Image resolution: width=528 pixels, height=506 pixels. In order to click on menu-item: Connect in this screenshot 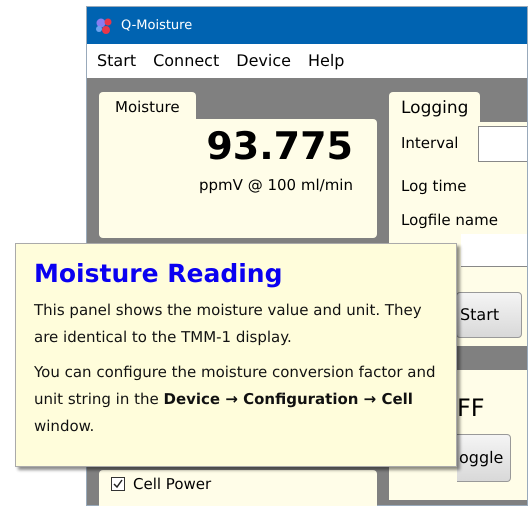, I will do `click(186, 61)`.